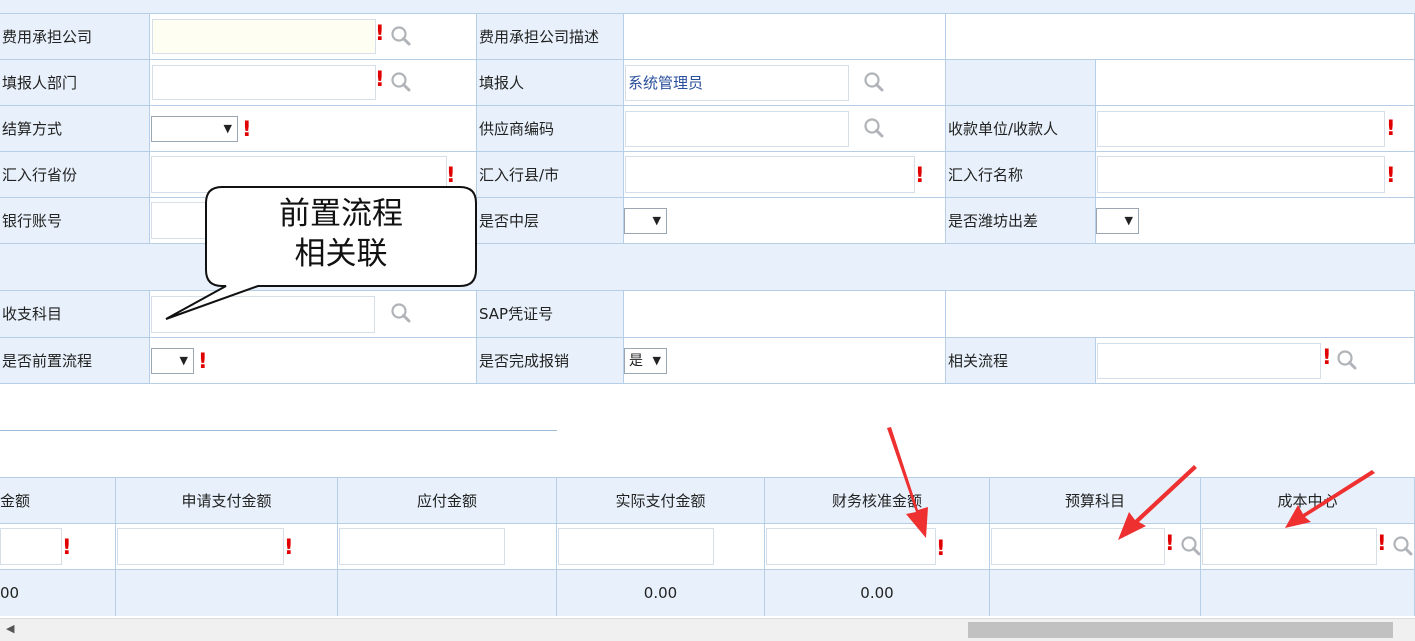  What do you see at coordinates (785, 361) in the screenshot?
I see `is-completed-value-cell: 是 ▼` at bounding box center [785, 361].